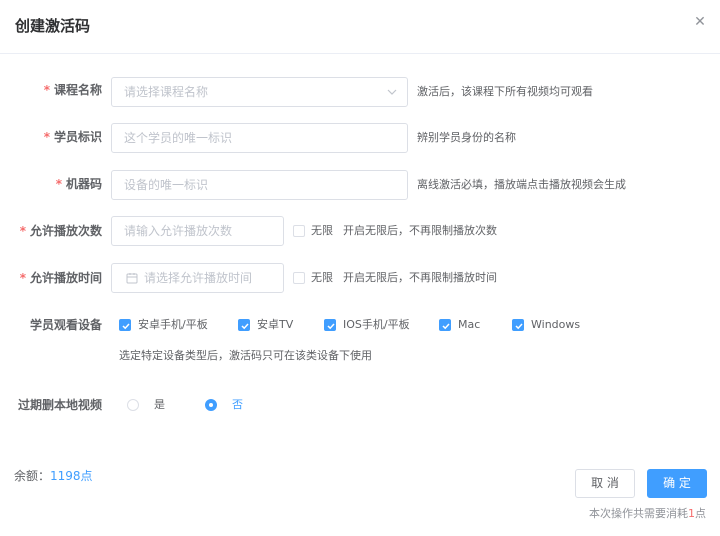  I want to click on close-icon: ✕, so click(700, 22).